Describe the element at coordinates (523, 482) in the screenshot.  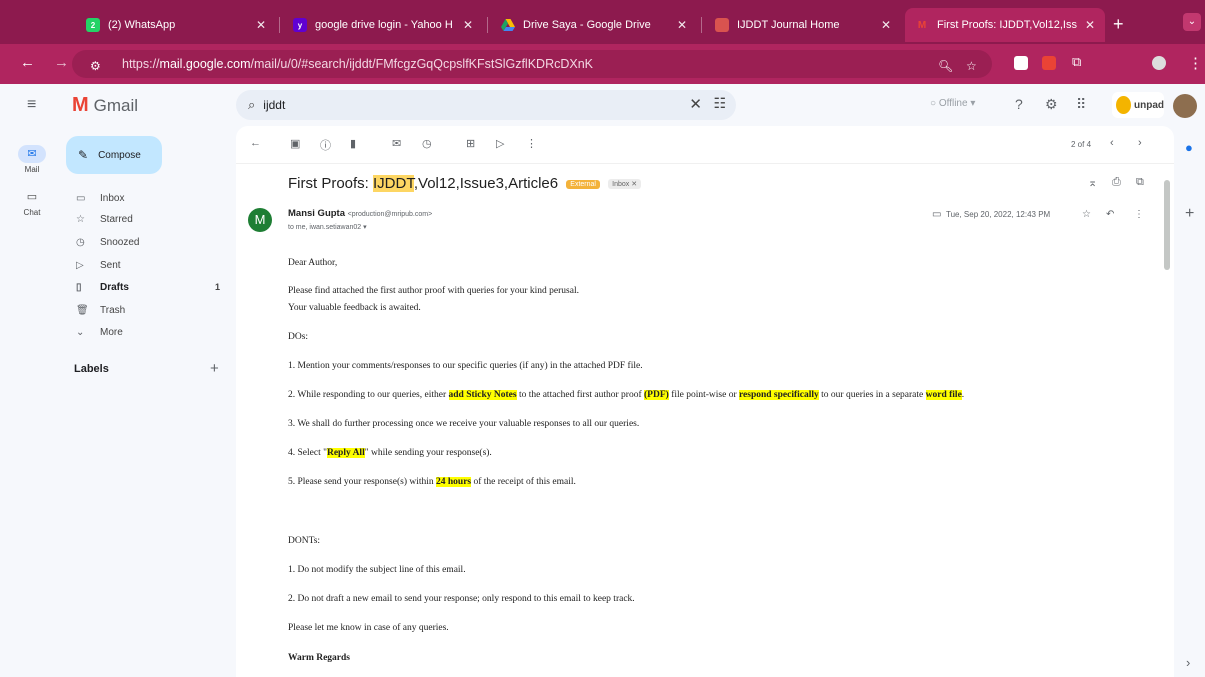
I see `text: of the receipt of this email.` at that location.